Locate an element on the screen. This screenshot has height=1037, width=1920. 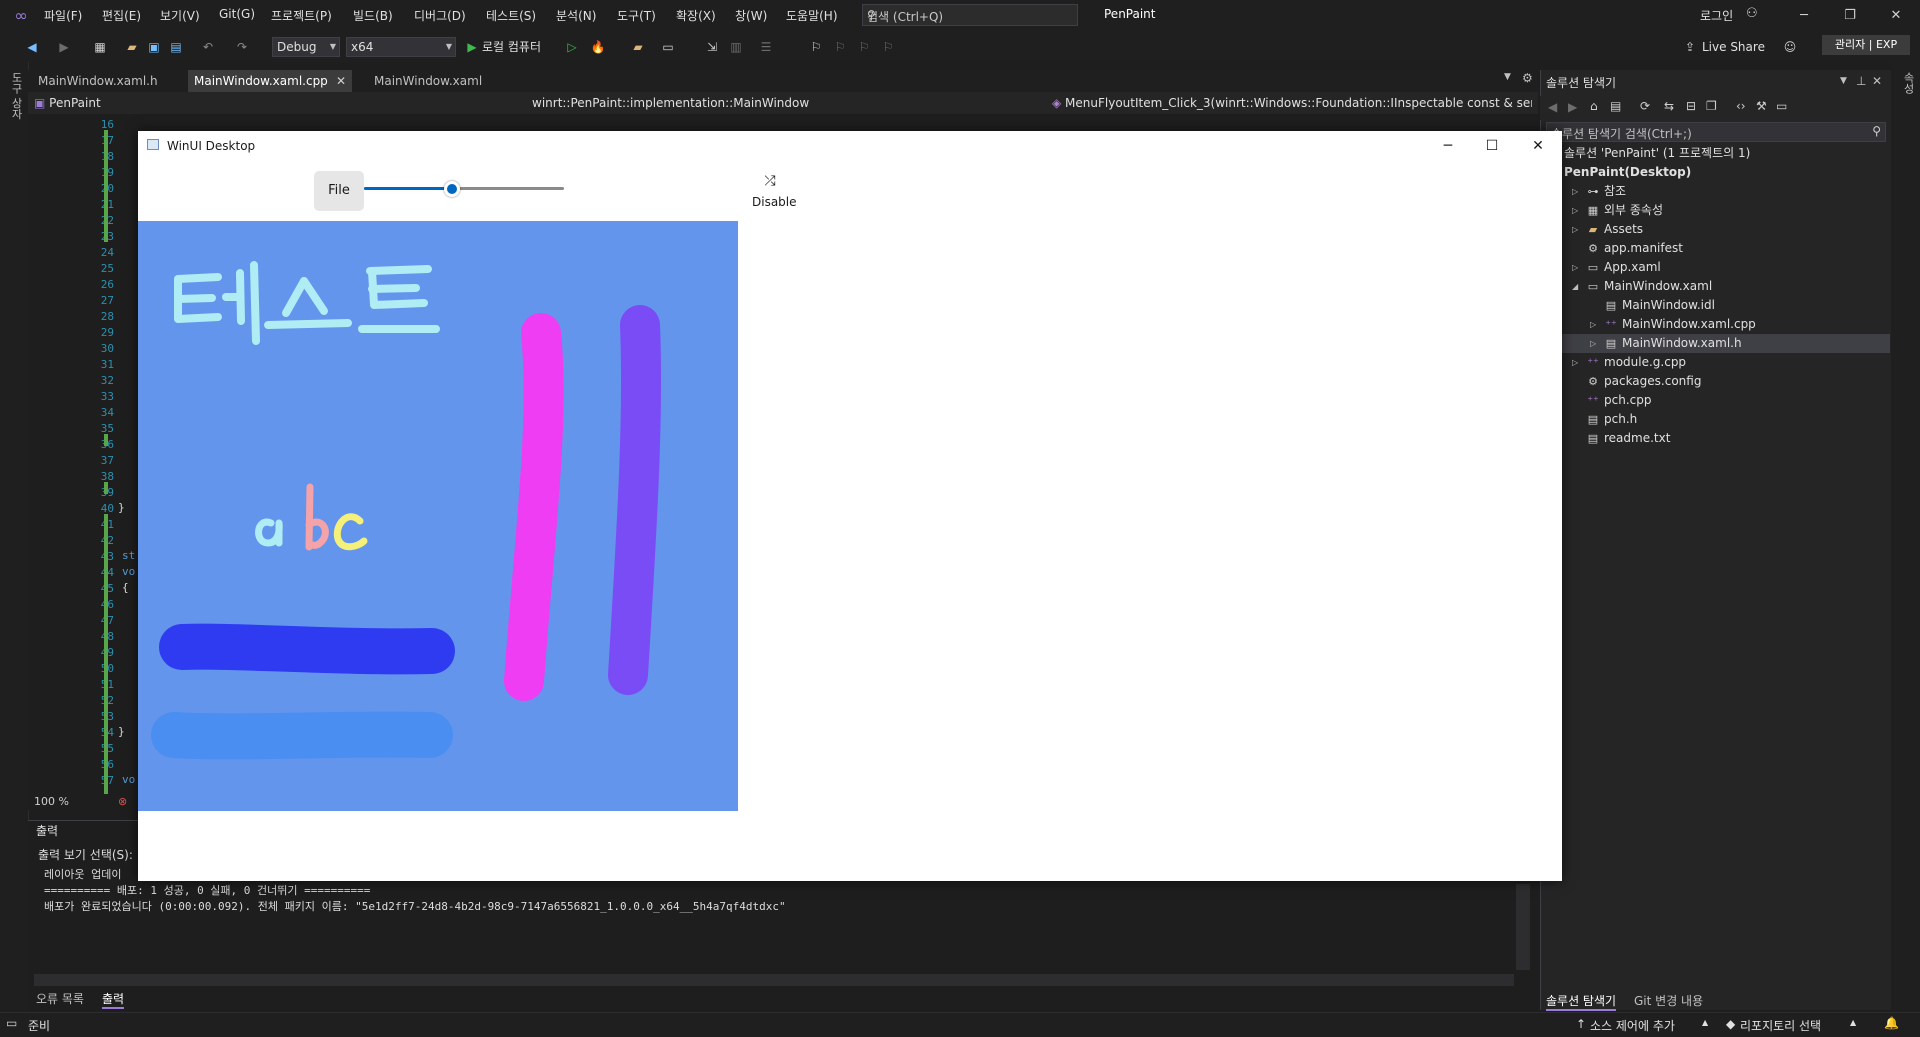
error-icon: ⊗ is located at coordinates (122, 801).